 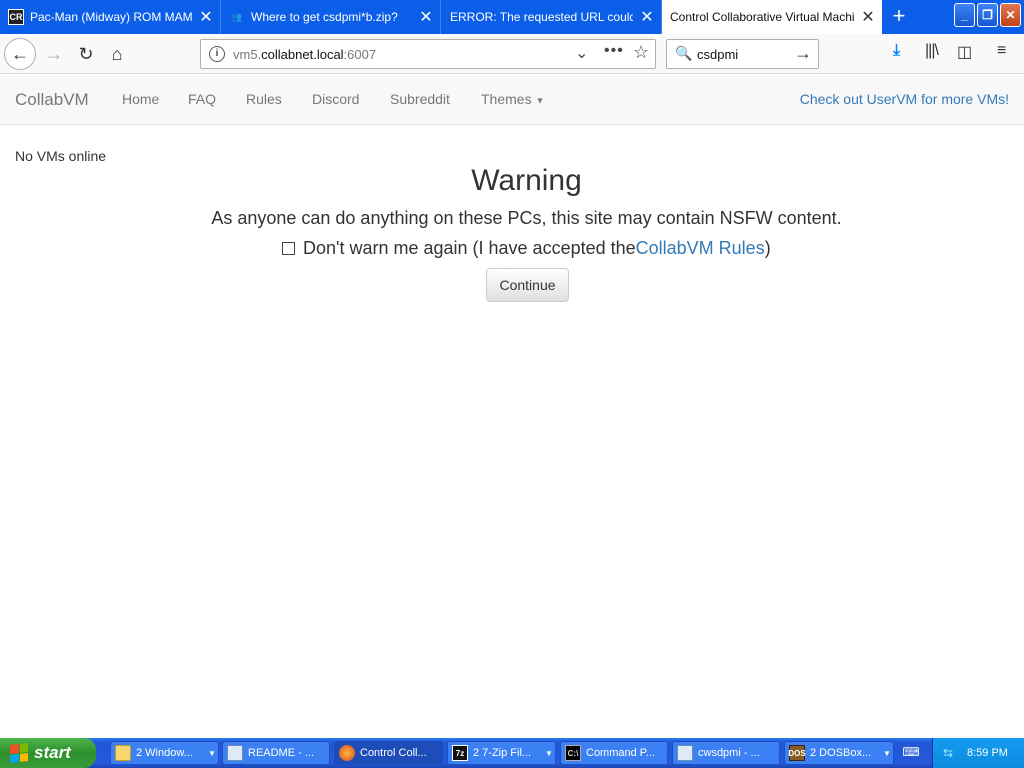 I want to click on back-arrow-icon: ←, so click(x=20, y=54).